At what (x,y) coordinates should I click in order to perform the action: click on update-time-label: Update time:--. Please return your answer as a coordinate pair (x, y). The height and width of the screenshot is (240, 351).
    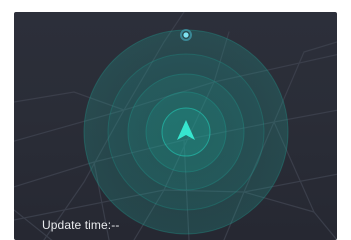
    Looking at the image, I should click on (81, 225).